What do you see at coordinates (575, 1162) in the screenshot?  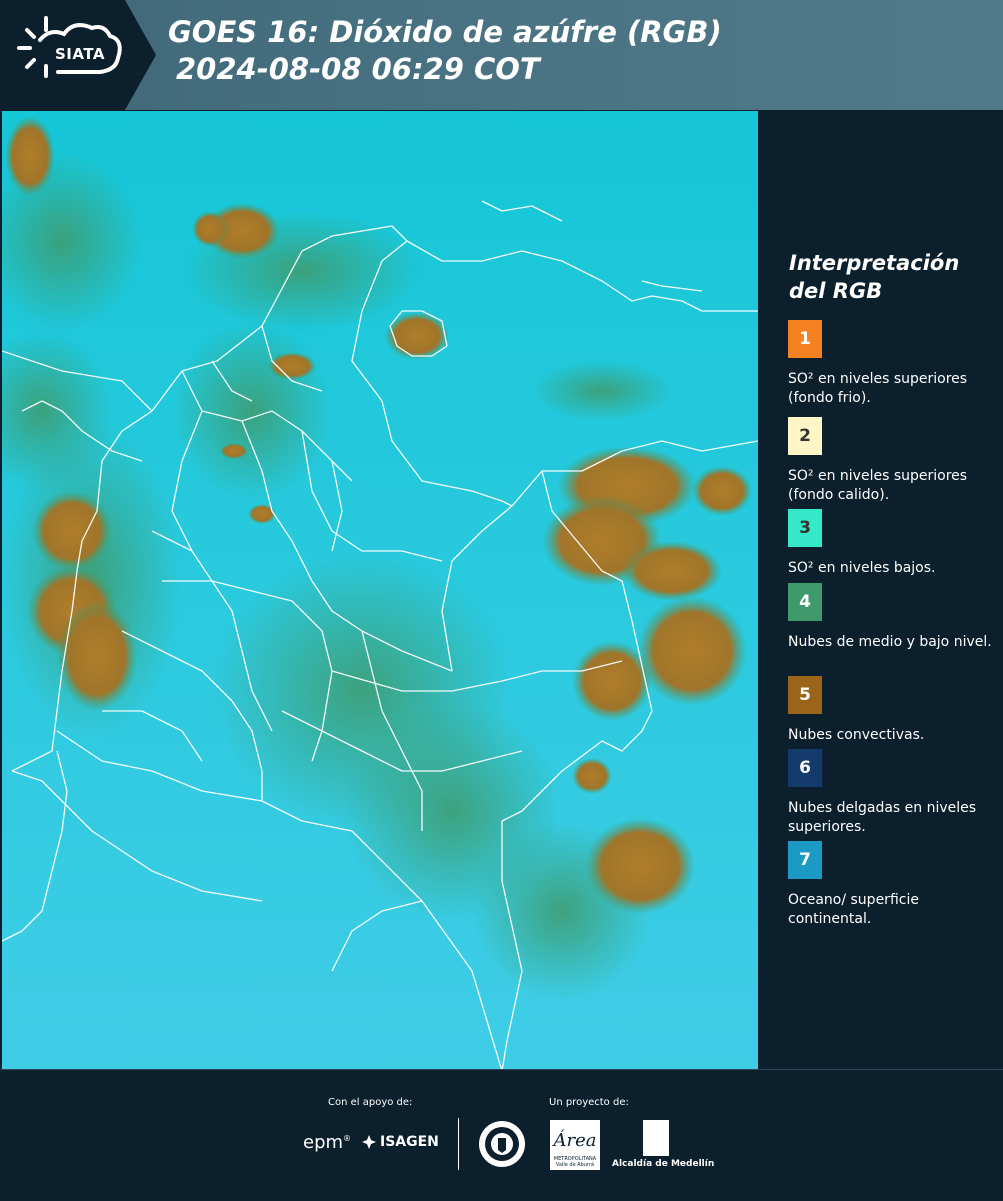 I see `area-metropolitana-caption: METROPOLITANA Valle de Aburrá` at bounding box center [575, 1162].